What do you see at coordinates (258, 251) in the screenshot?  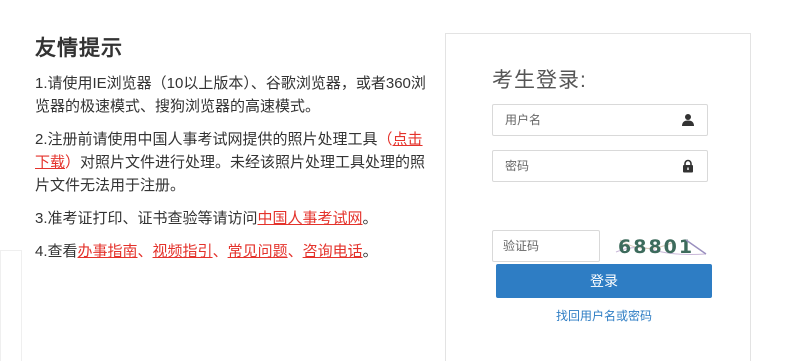 I see `faq-link: 常见问题` at bounding box center [258, 251].